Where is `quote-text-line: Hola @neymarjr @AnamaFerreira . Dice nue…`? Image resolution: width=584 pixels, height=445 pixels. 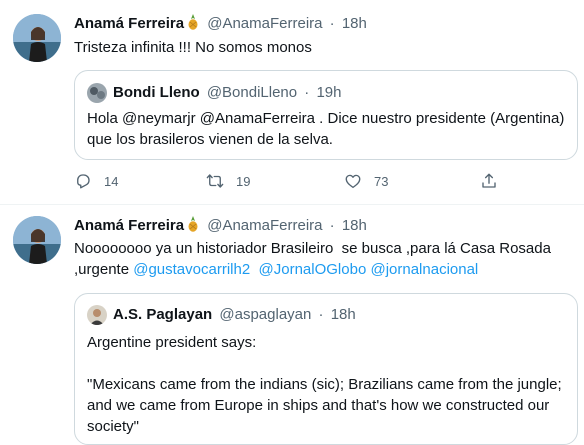 quote-text-line: Hola @neymarjr @AnamaFerreira . Dice nue… is located at coordinates (326, 118).